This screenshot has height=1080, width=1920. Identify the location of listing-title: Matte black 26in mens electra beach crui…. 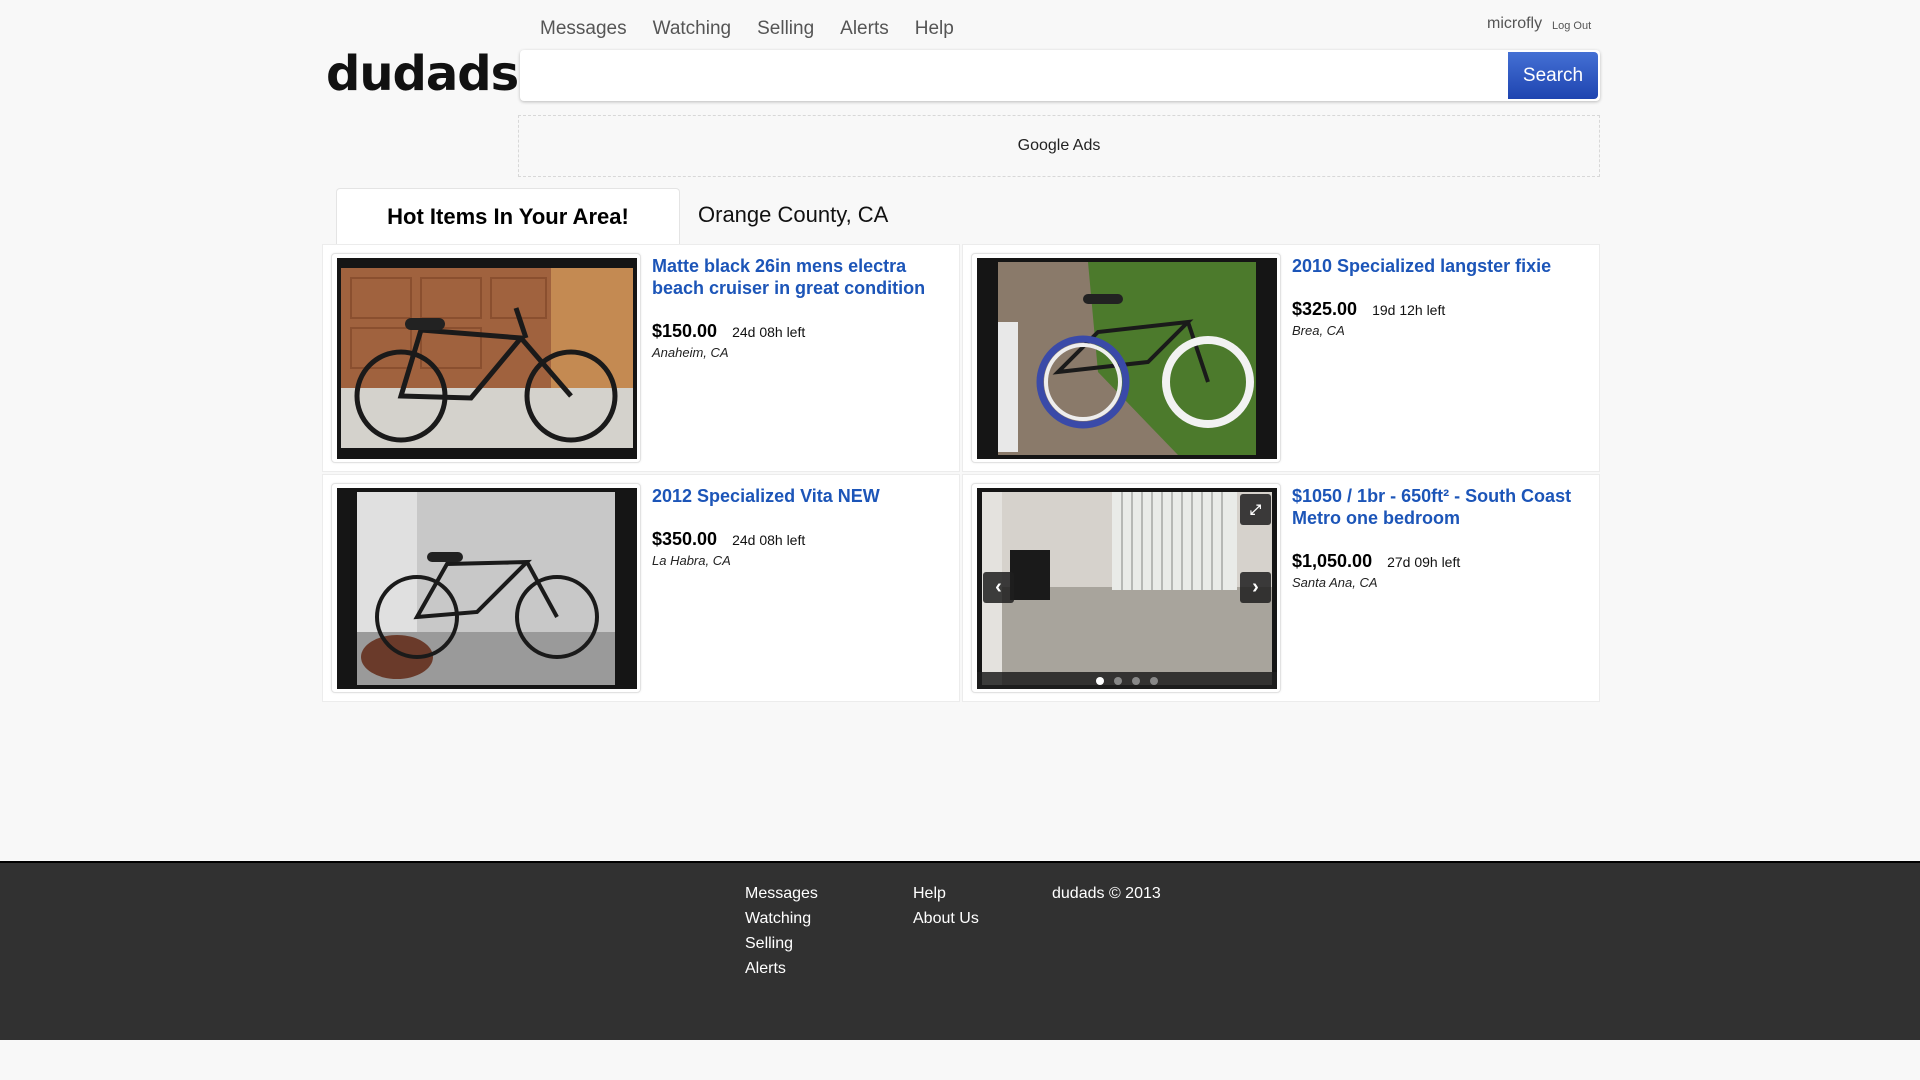
(797, 277).